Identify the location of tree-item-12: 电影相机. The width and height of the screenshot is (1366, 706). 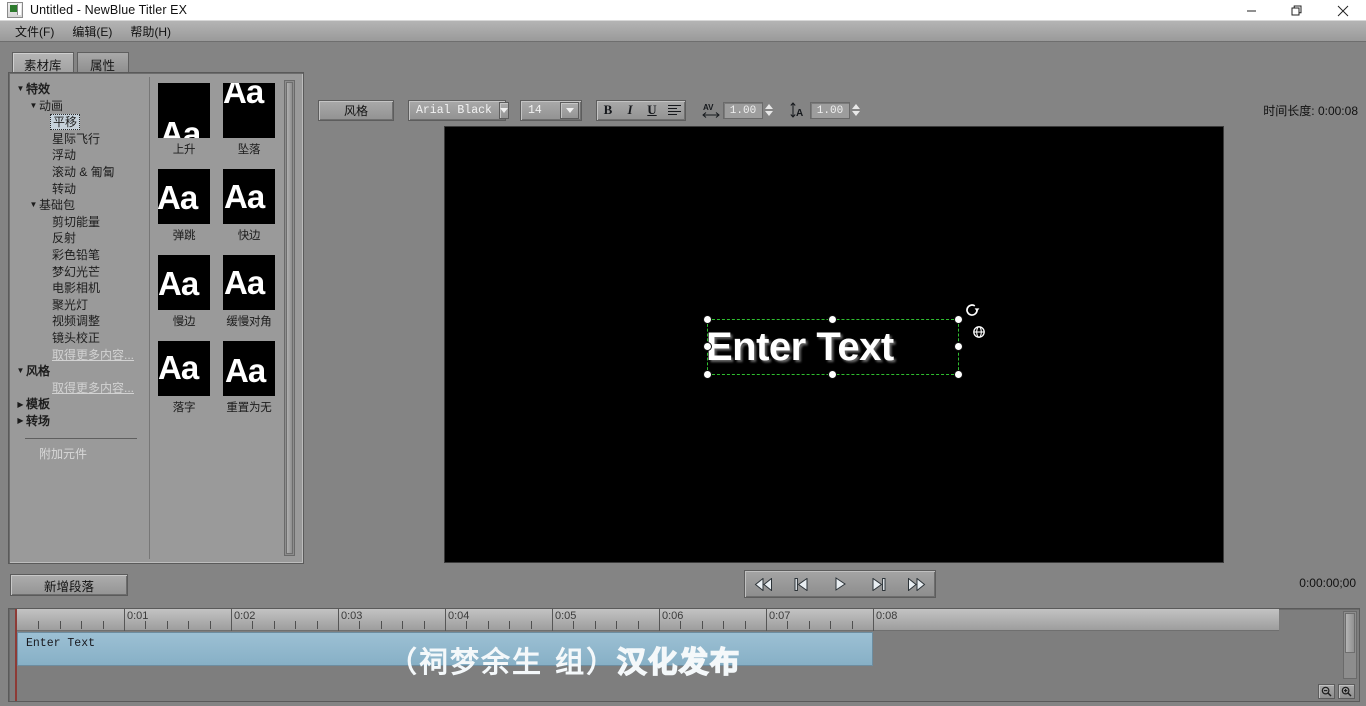
(79, 288).